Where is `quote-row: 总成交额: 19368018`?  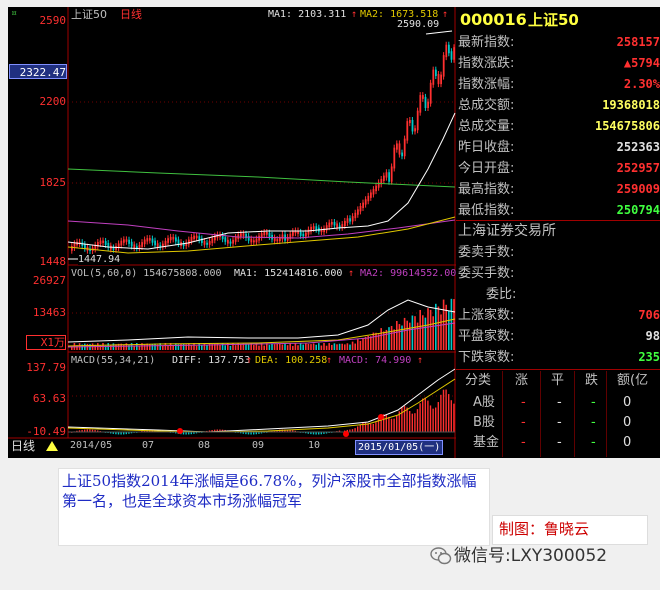 quote-row: 总成交额: 19368018 is located at coordinates (559, 105).